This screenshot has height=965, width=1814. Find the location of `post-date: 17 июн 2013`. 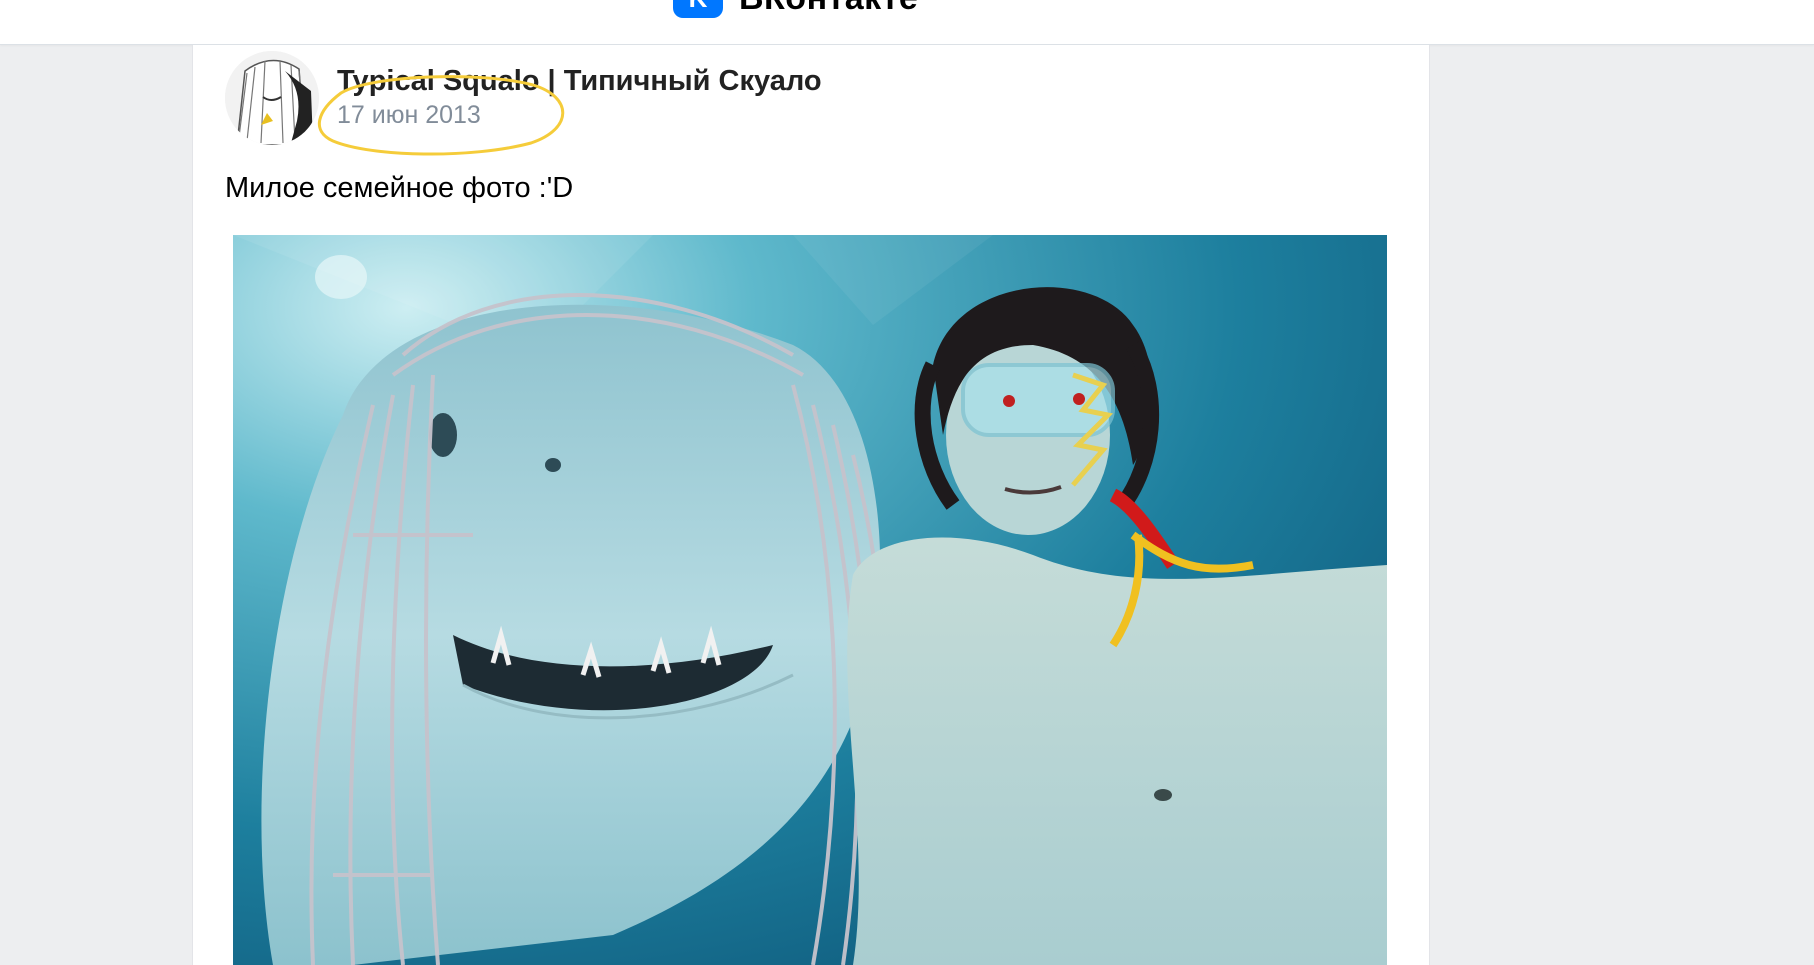

post-date: 17 июн 2013 is located at coordinates (409, 115).